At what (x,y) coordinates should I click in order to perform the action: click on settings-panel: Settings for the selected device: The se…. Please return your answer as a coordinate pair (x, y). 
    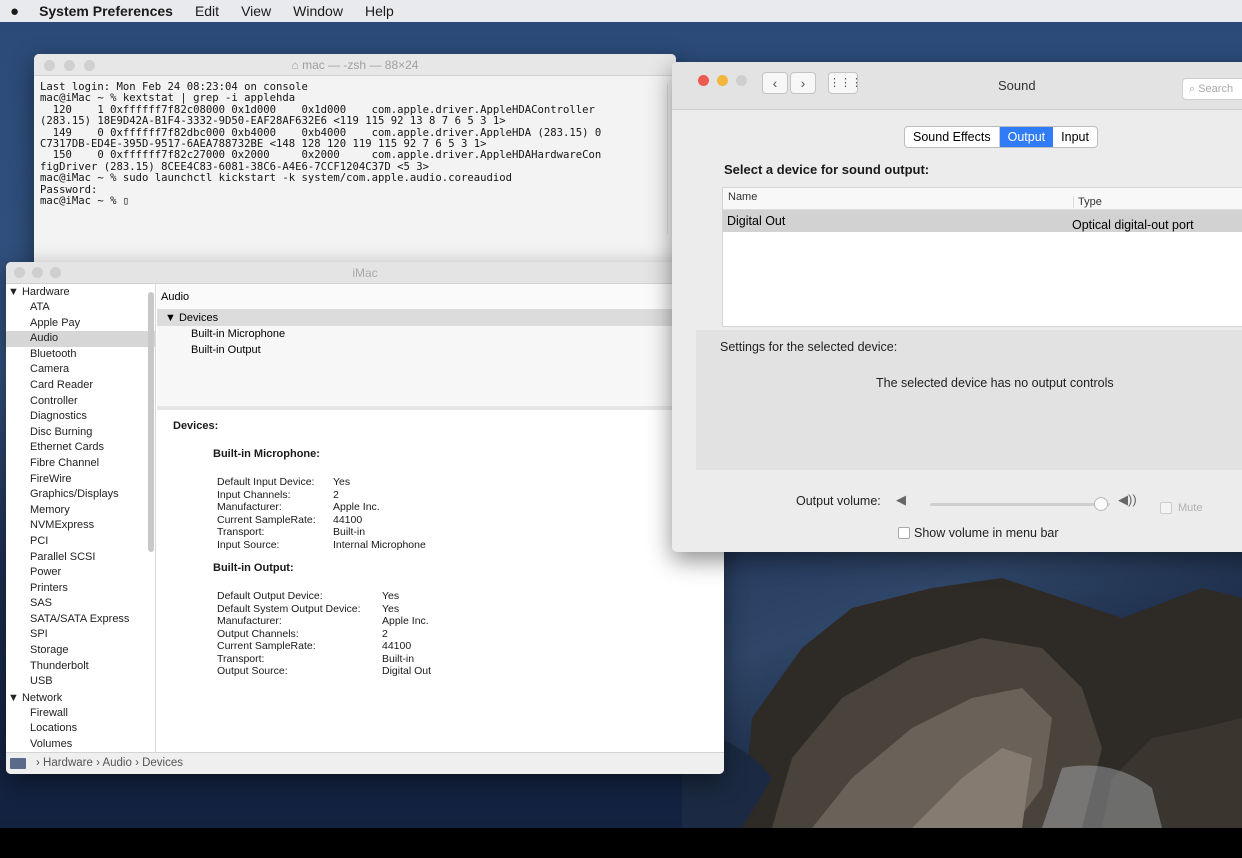
    Looking at the image, I should click on (969, 400).